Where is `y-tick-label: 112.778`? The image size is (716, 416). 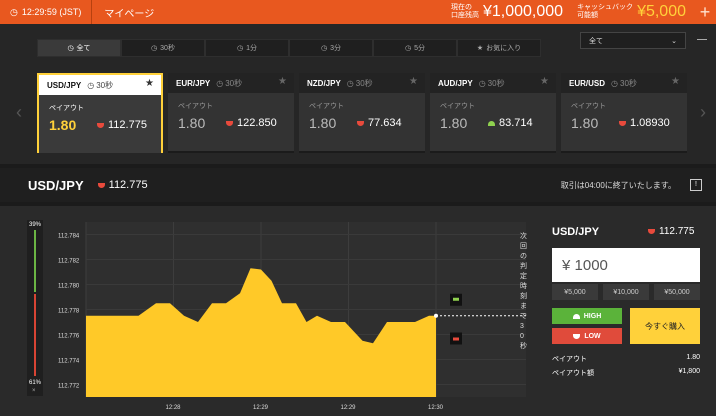 y-tick-label: 112.778 is located at coordinates (69, 312).